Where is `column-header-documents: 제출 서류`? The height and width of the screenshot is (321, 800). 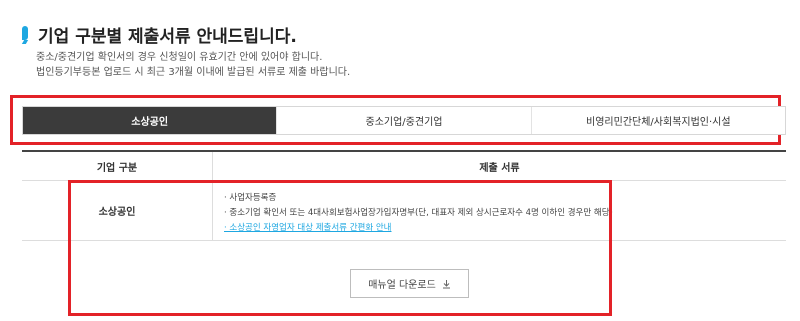 column-header-documents: 제출 서류 is located at coordinates (499, 168).